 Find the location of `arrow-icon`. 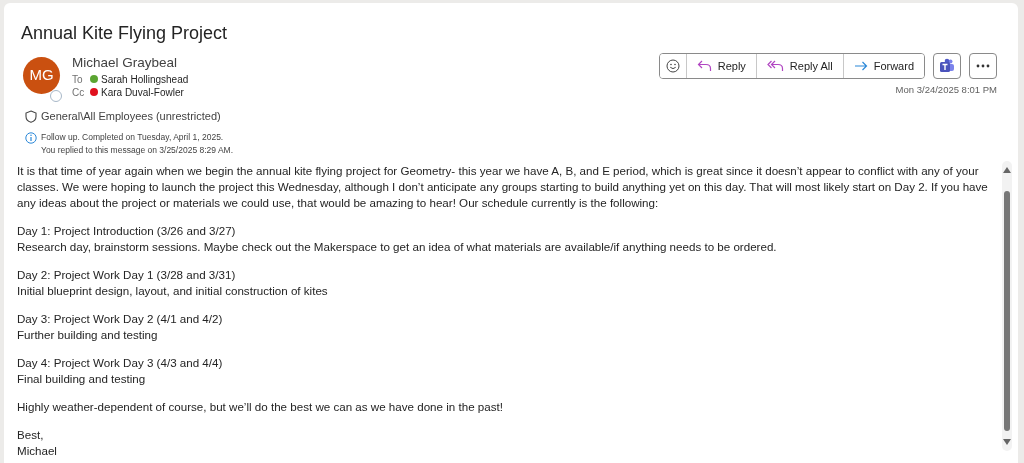

arrow-icon is located at coordinates (860, 66).